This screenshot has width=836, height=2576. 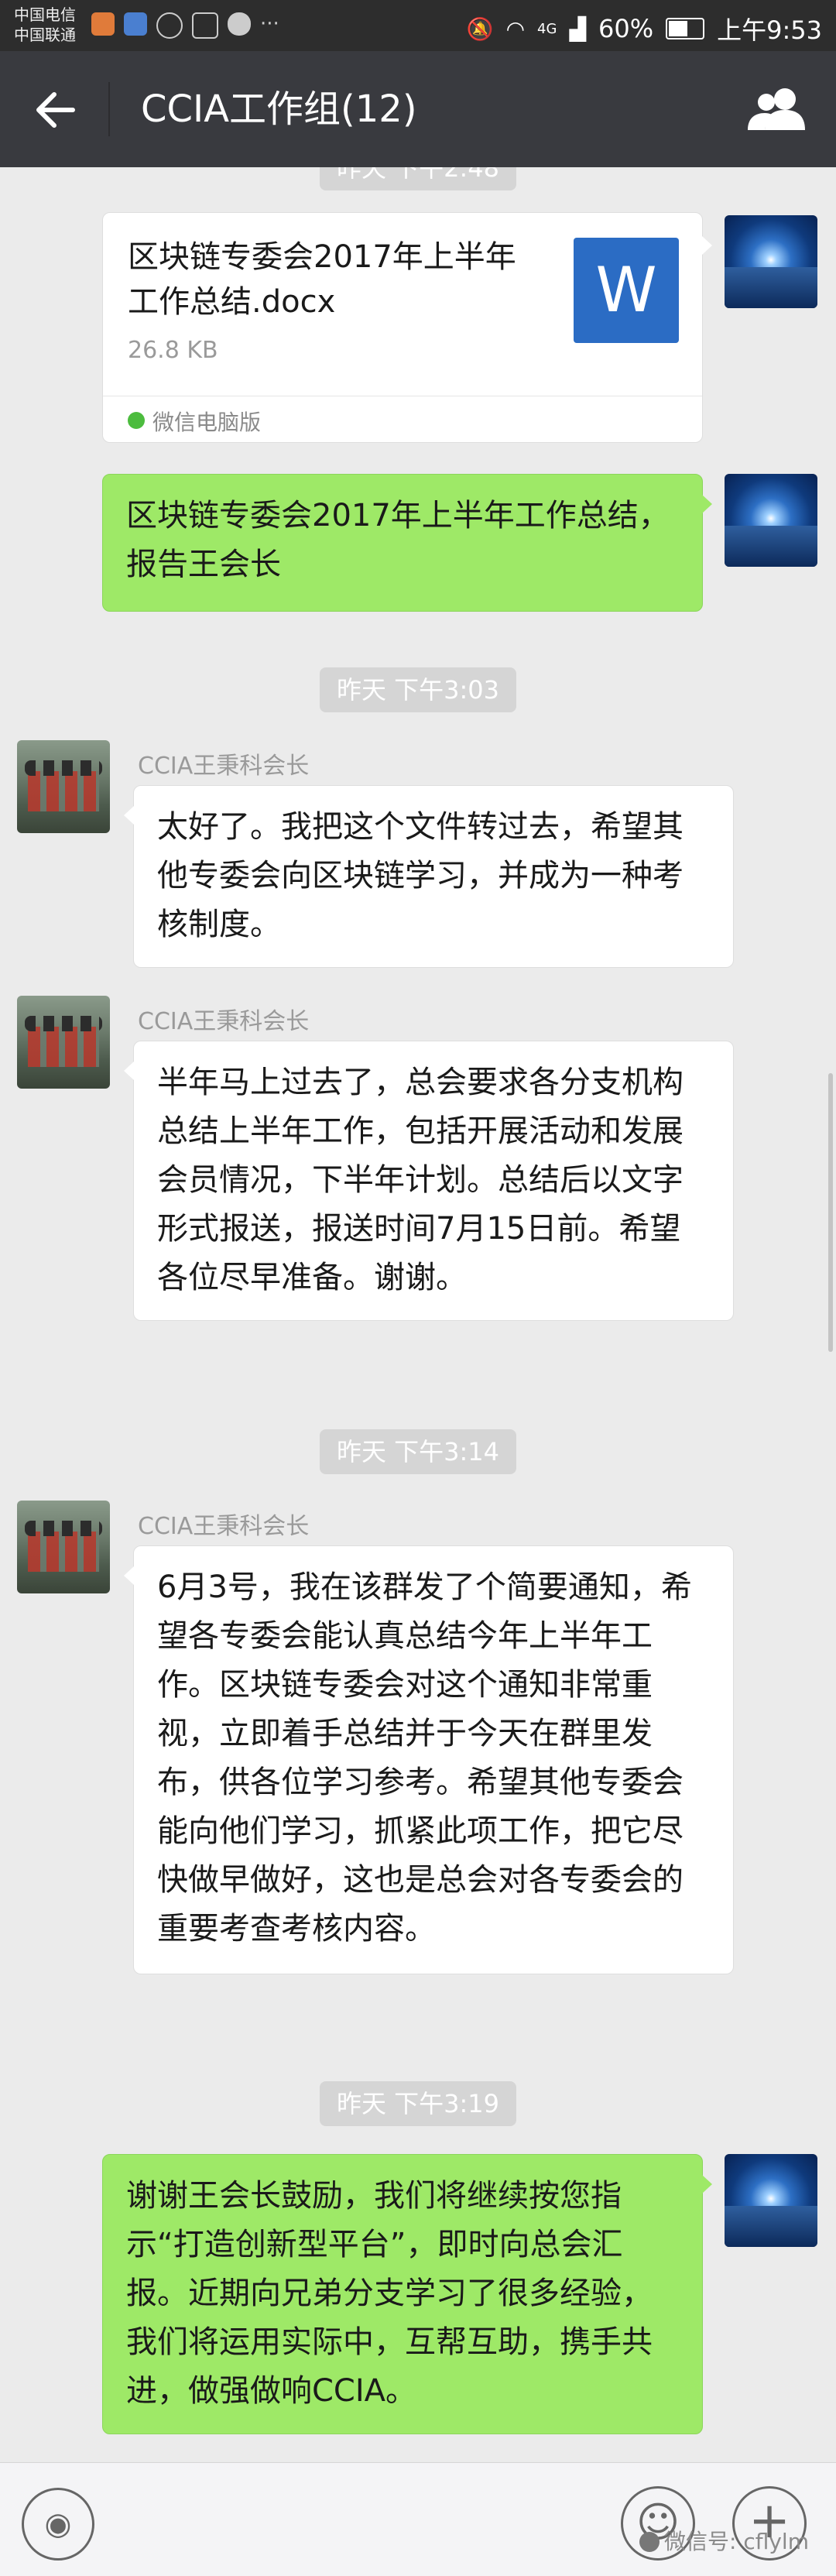 I want to click on word-document-icon: W, so click(x=626, y=290).